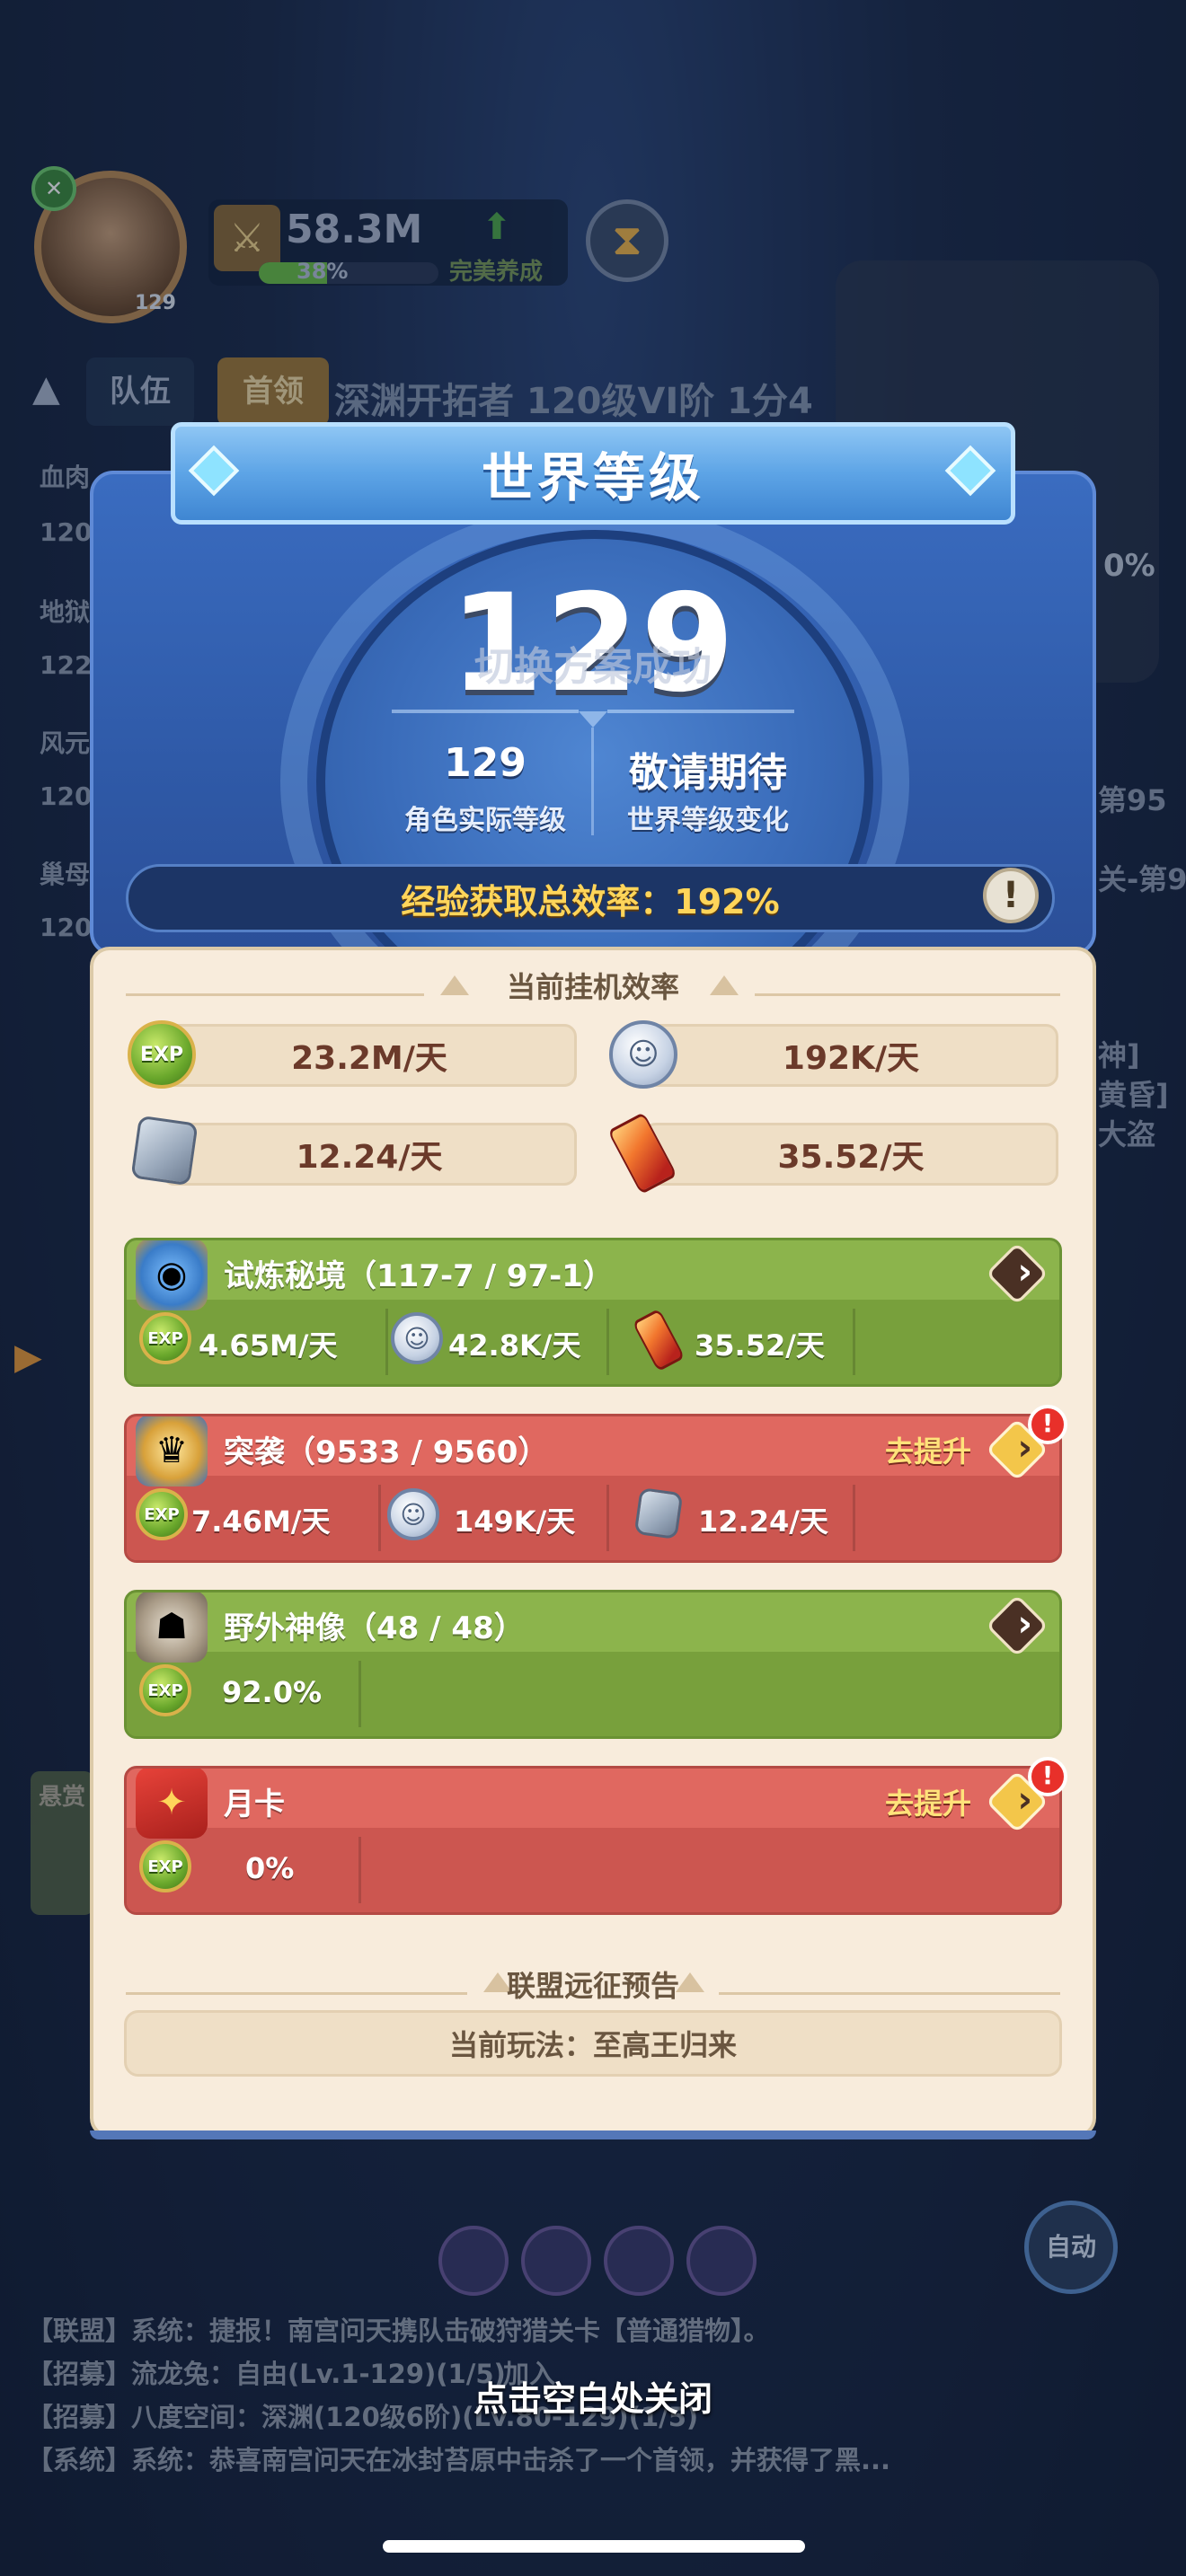  Describe the element at coordinates (592, 987) in the screenshot. I see `idle-efficiency-heading: 当前挂机效率` at that location.